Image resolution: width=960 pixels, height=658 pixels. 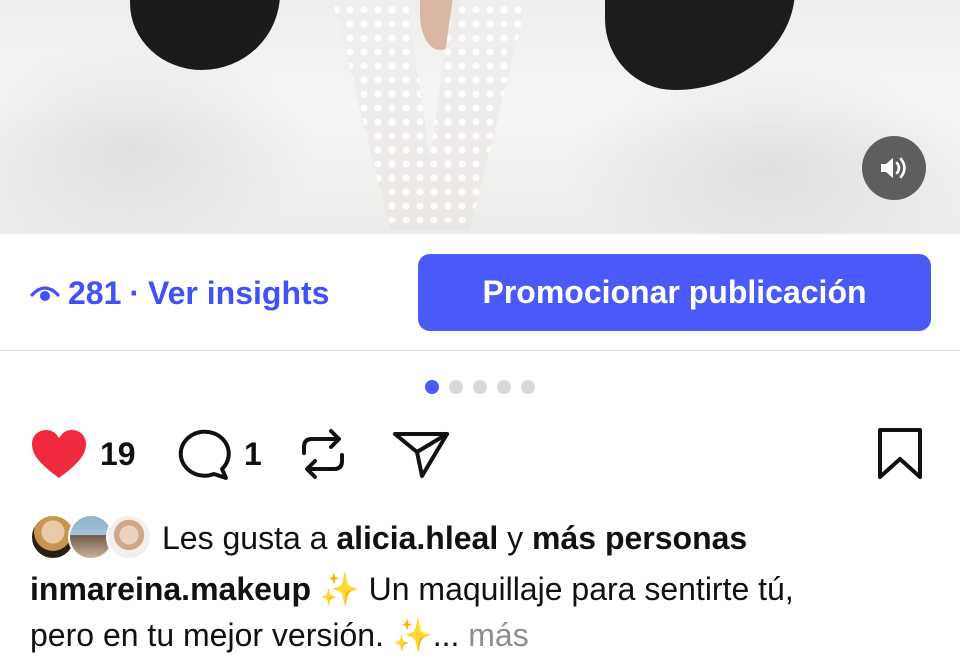 I want to click on views-count: 281, so click(x=95, y=292).